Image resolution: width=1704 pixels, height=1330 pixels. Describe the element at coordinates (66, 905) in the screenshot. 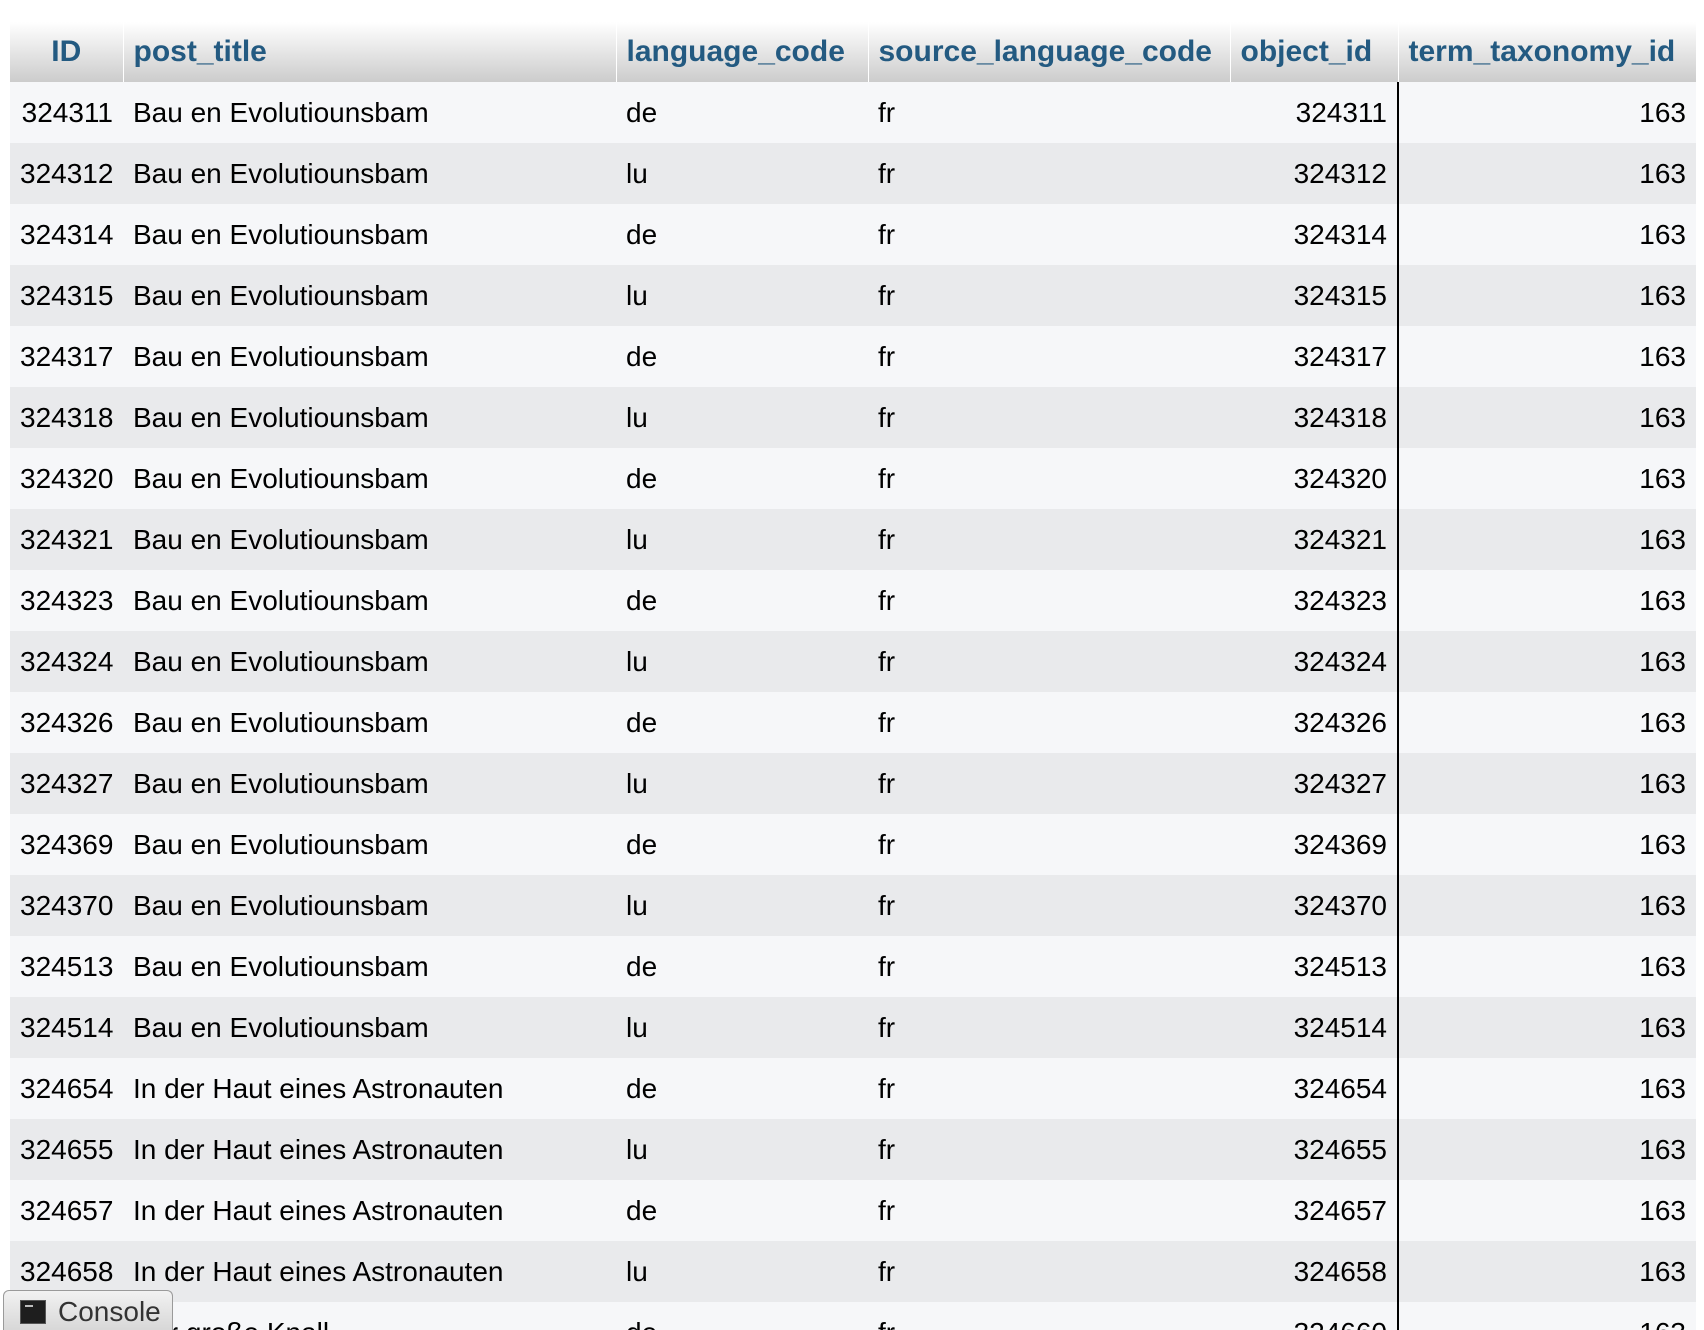

I see `cell-id: 324370` at that location.